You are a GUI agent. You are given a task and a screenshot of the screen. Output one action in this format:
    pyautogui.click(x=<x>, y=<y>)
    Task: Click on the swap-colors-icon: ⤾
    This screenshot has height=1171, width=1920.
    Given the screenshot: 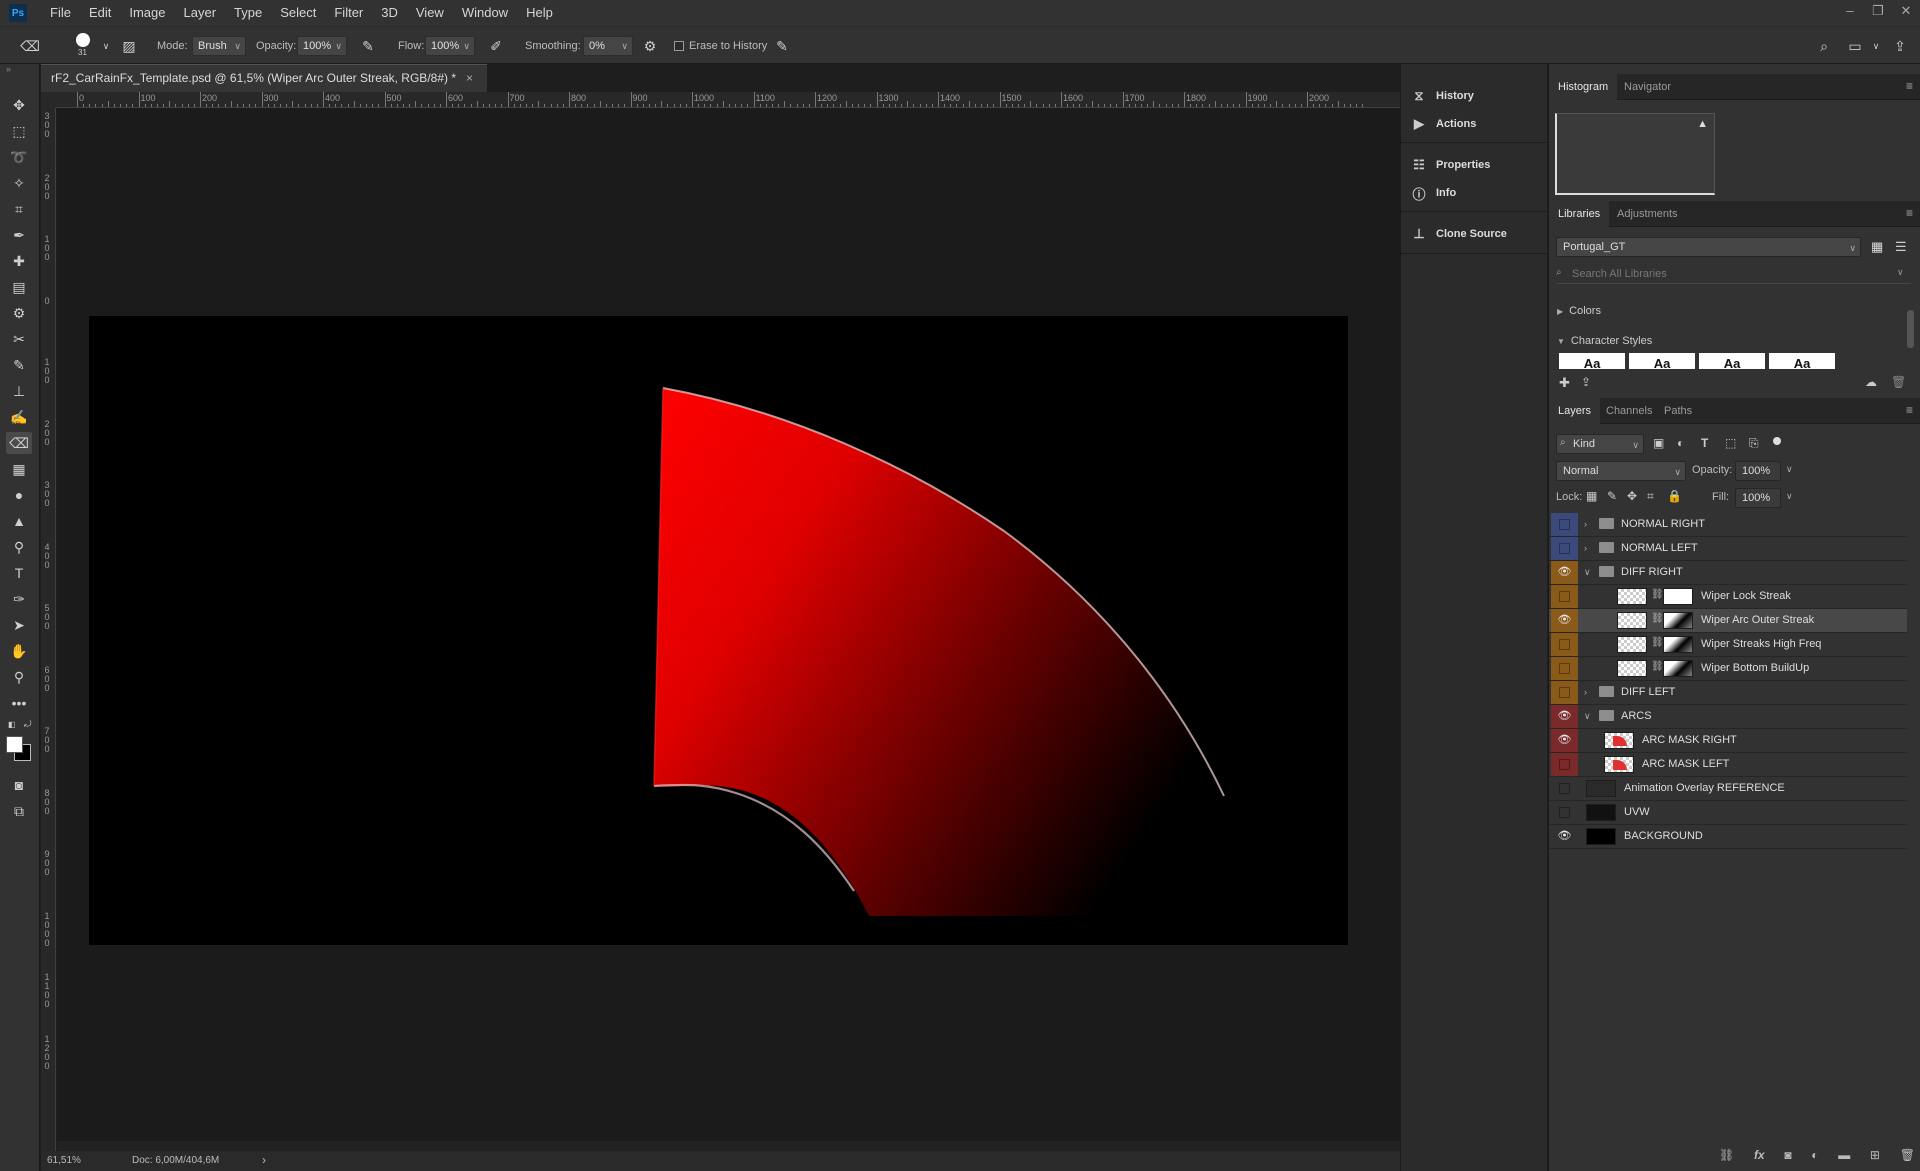 What is the action you would take?
    pyautogui.click(x=28, y=724)
    